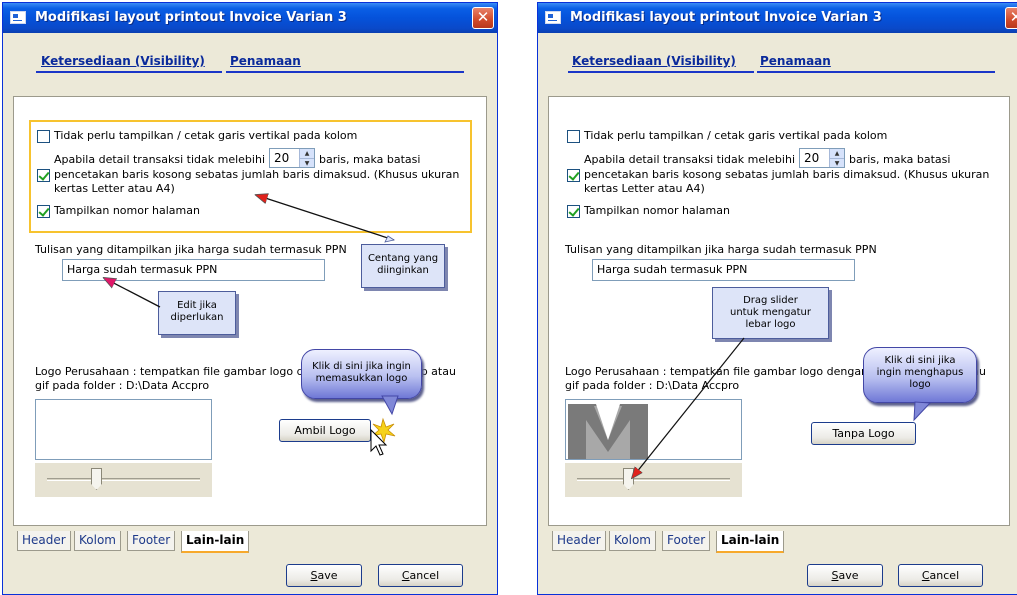  Describe the element at coordinates (197, 313) in the screenshot. I see `callout-edit: Edit jika diperlukan` at that location.